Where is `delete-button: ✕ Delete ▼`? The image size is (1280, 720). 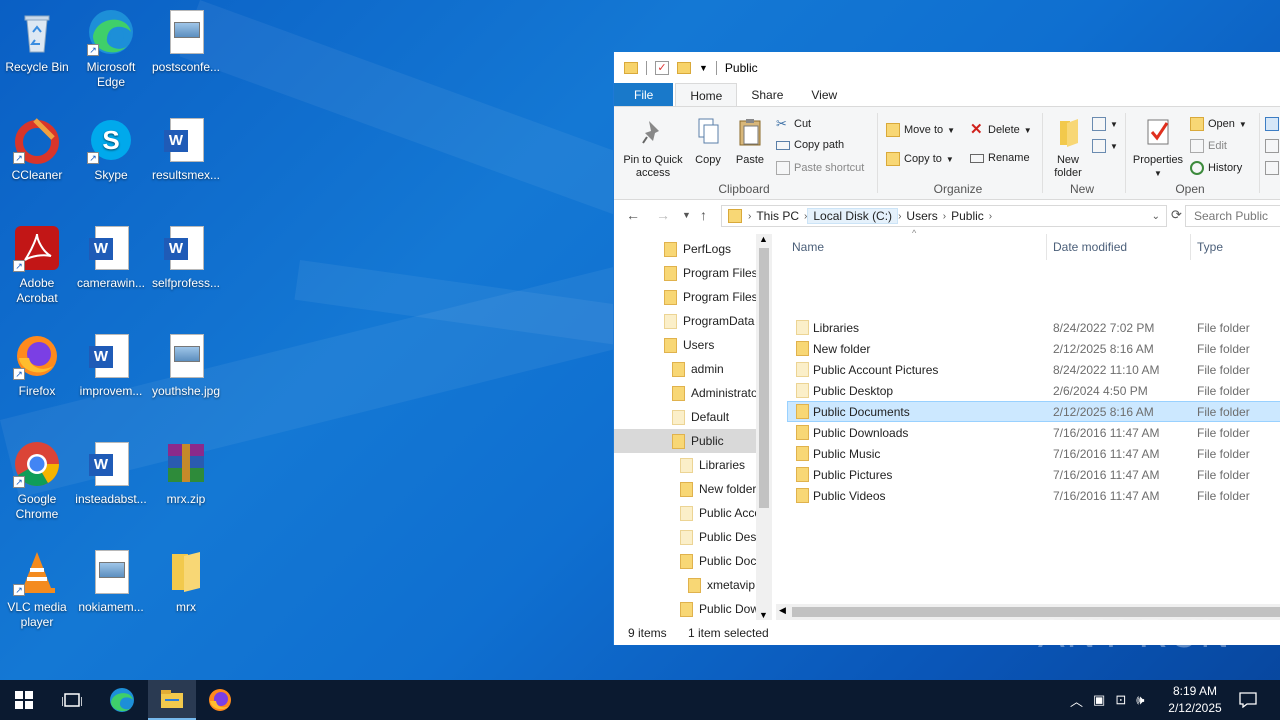 delete-button: ✕ Delete ▼ is located at coordinates (1001, 129).